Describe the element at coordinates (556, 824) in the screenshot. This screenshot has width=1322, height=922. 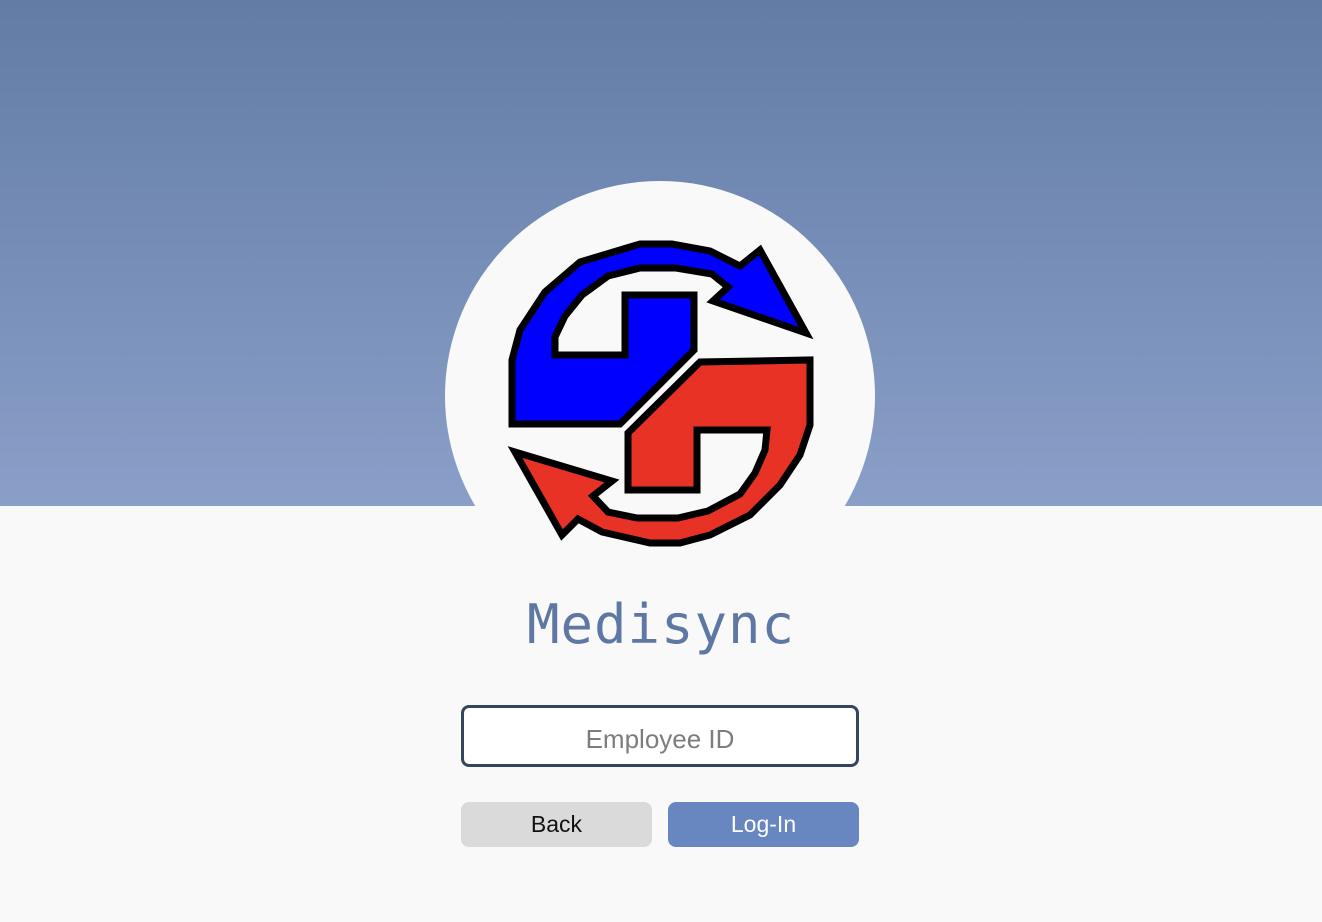
I see `back-button: Back` at that location.